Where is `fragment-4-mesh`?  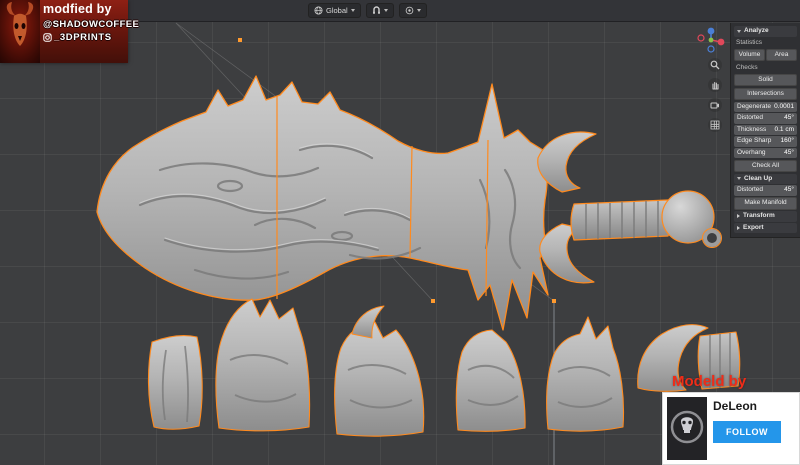
fragment-4-mesh is located at coordinates (490, 380).